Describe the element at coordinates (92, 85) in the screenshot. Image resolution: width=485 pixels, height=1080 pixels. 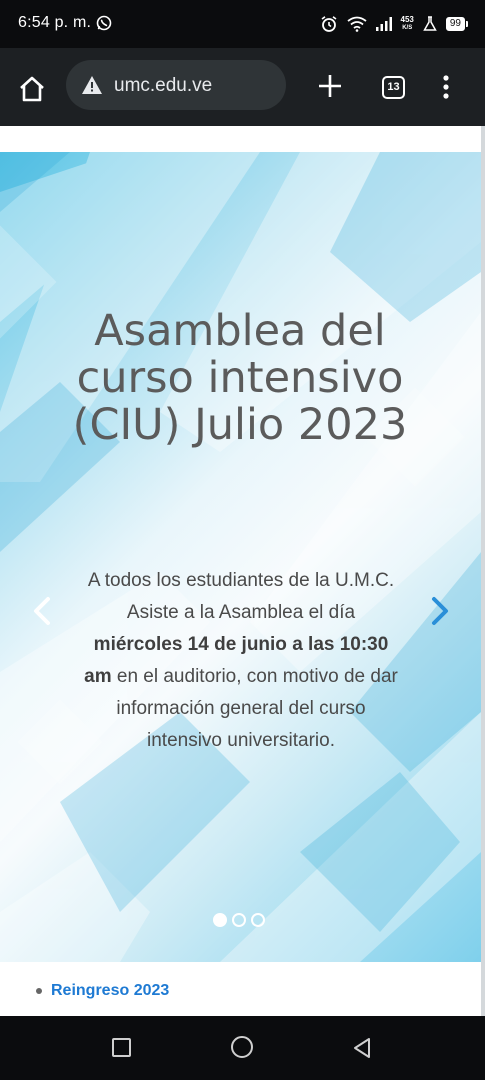
I see `warning-icon` at that location.